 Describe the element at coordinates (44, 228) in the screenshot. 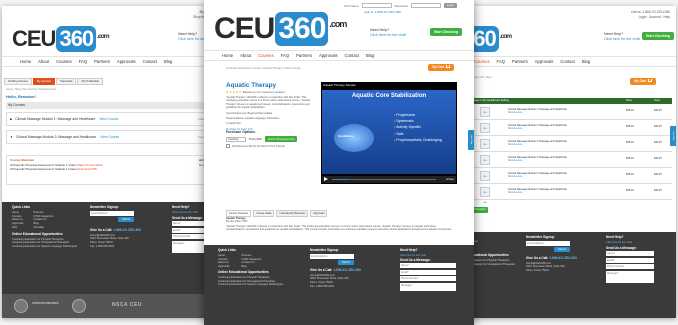

I see `footer-link: Site Map` at that location.